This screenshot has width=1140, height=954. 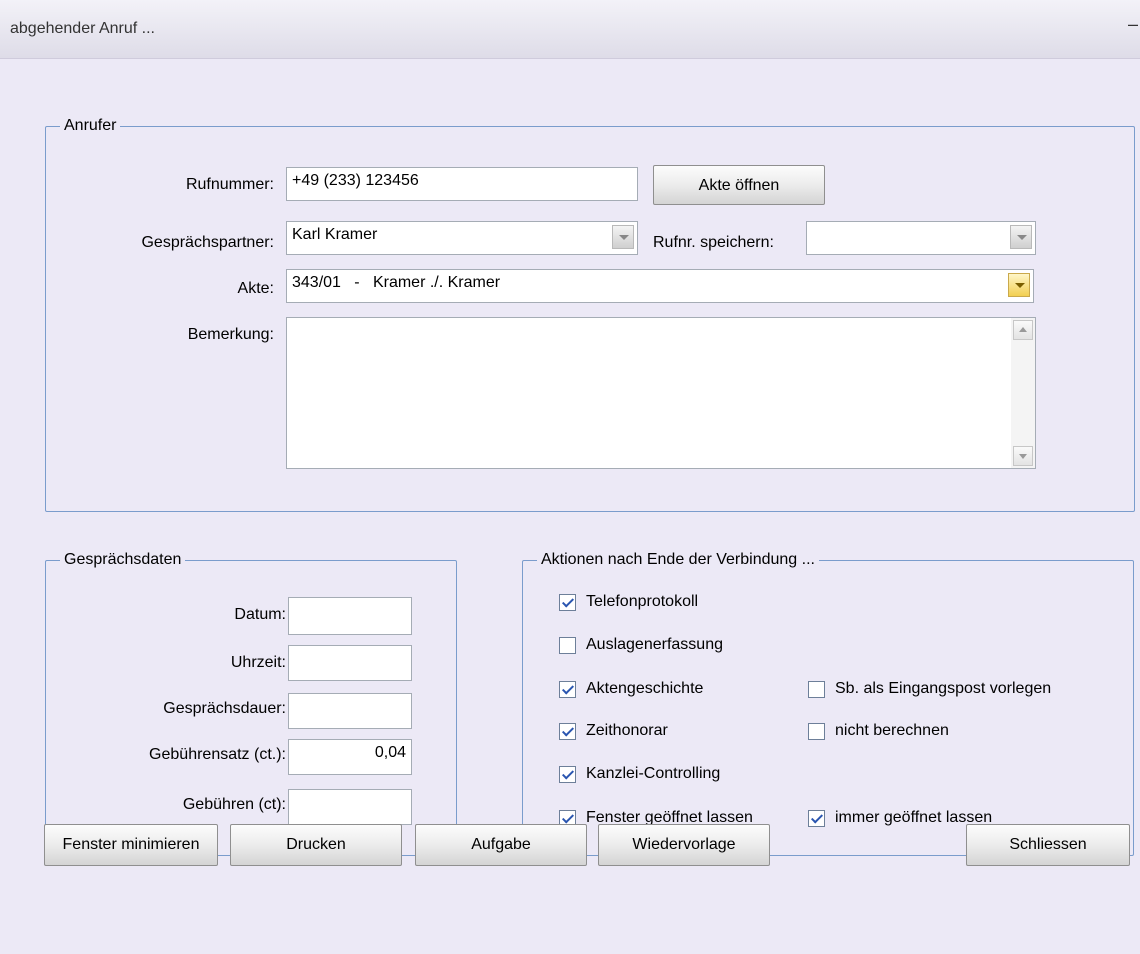 What do you see at coordinates (350, 757) in the screenshot?
I see `rate-input: 0,04` at bounding box center [350, 757].